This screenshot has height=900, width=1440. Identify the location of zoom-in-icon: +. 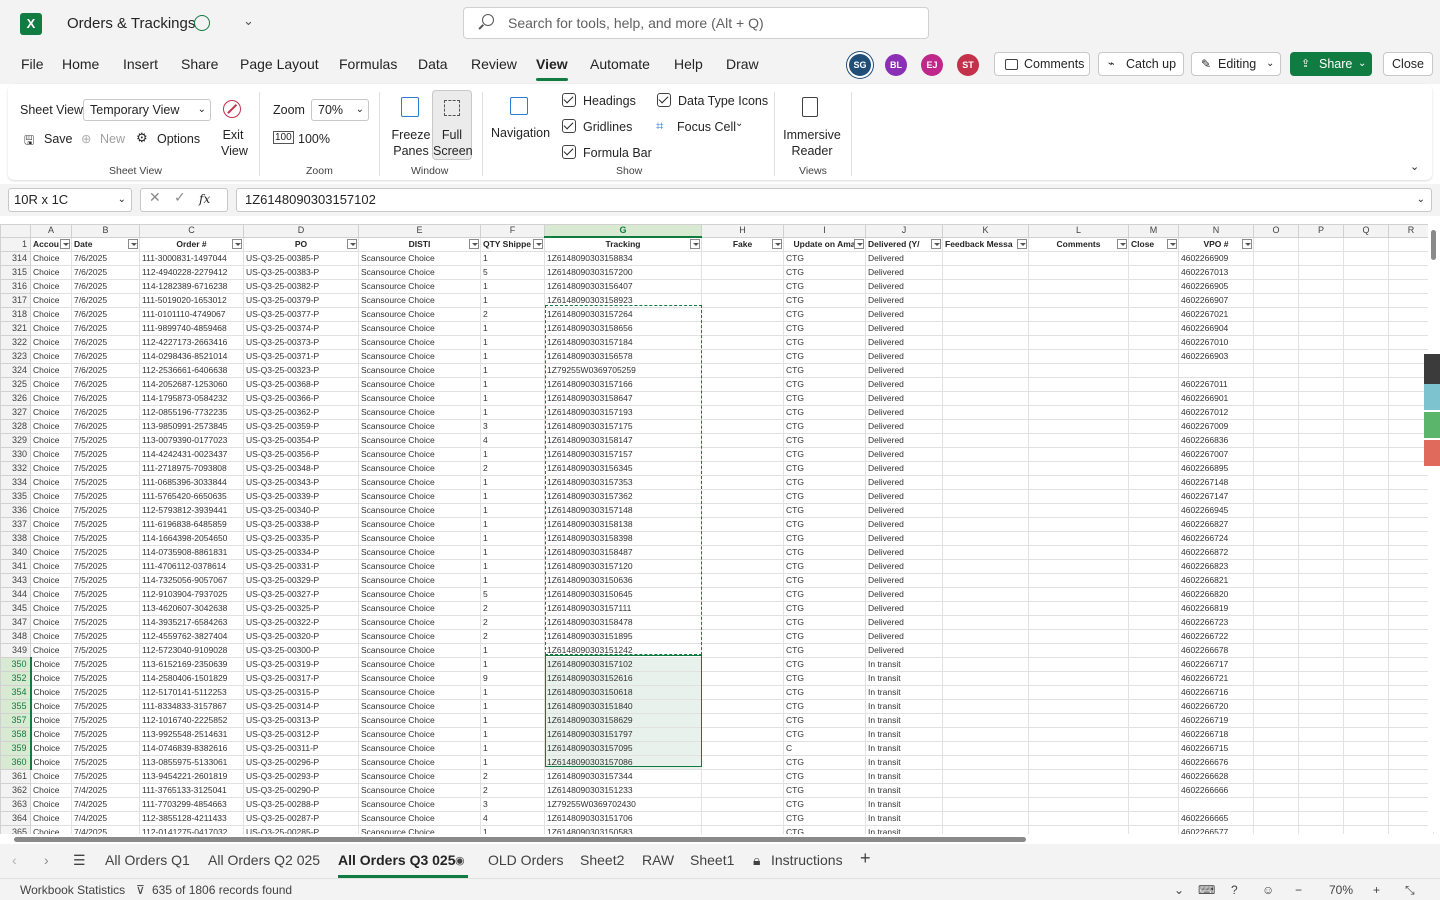
(1376, 890).